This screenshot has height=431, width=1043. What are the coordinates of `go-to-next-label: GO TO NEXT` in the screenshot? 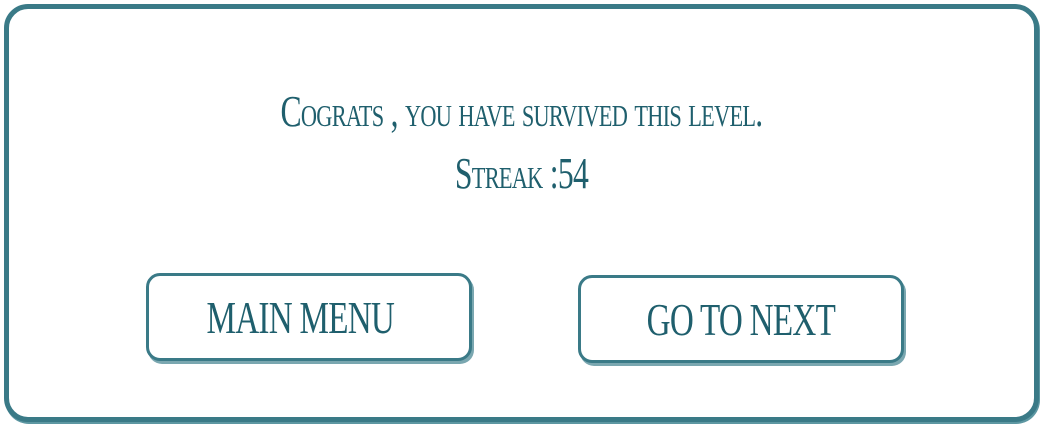 It's located at (741, 319).